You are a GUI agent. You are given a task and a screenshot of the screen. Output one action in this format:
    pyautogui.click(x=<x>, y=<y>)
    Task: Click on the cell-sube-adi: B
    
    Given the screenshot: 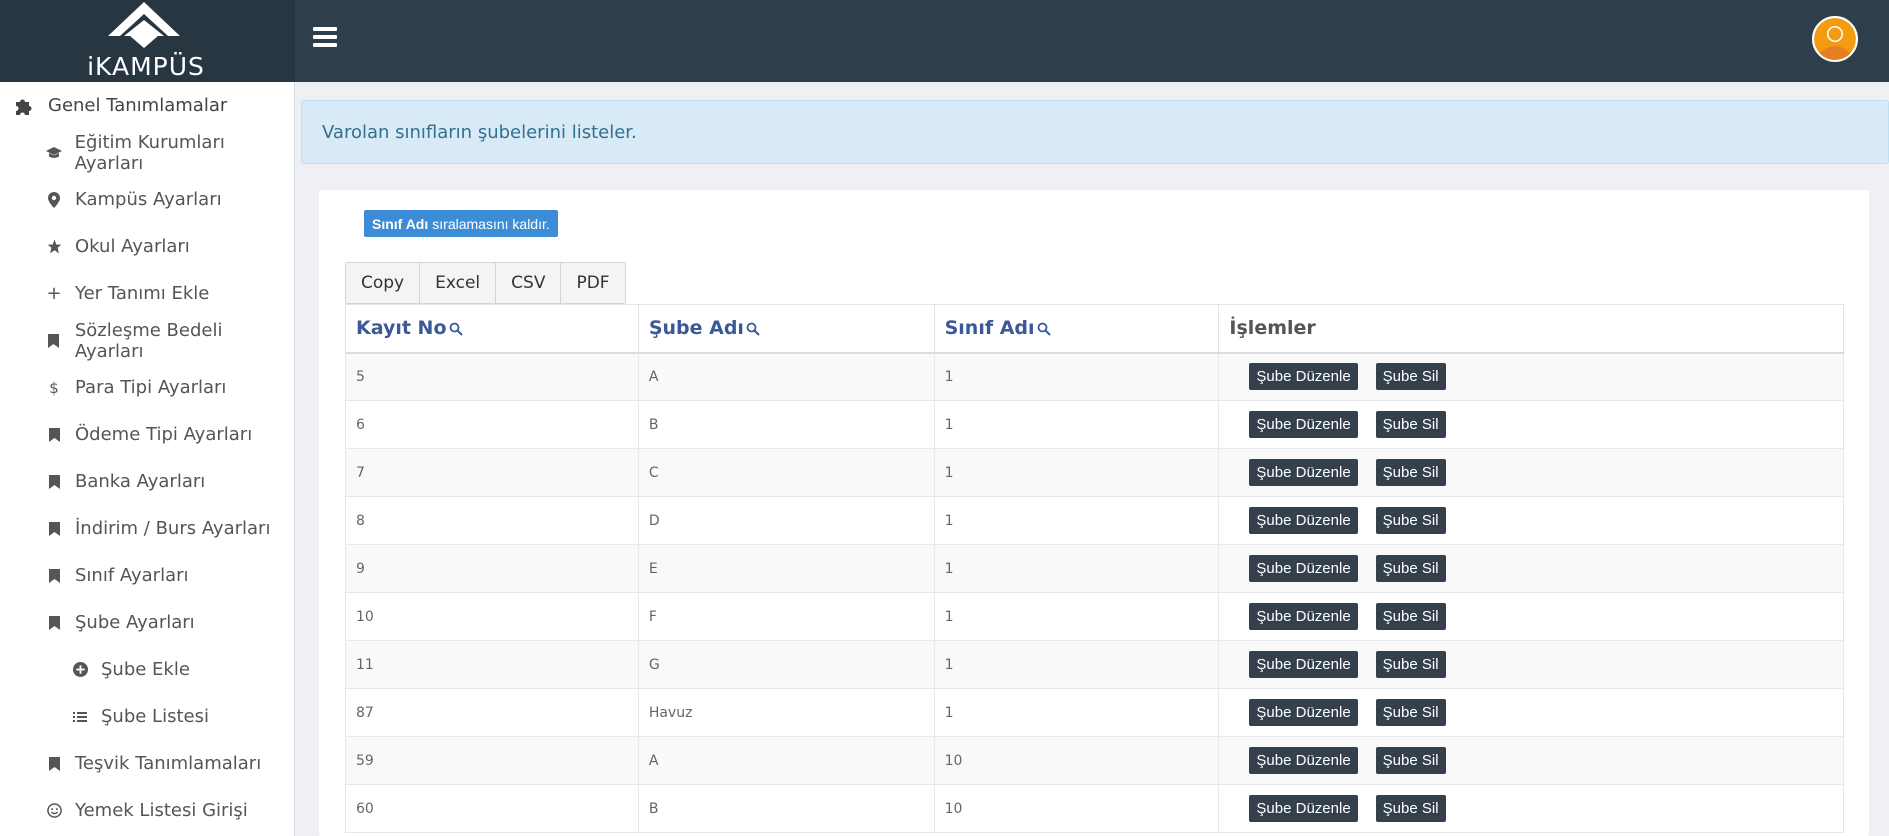 What is the action you would take?
    pyautogui.click(x=786, y=808)
    